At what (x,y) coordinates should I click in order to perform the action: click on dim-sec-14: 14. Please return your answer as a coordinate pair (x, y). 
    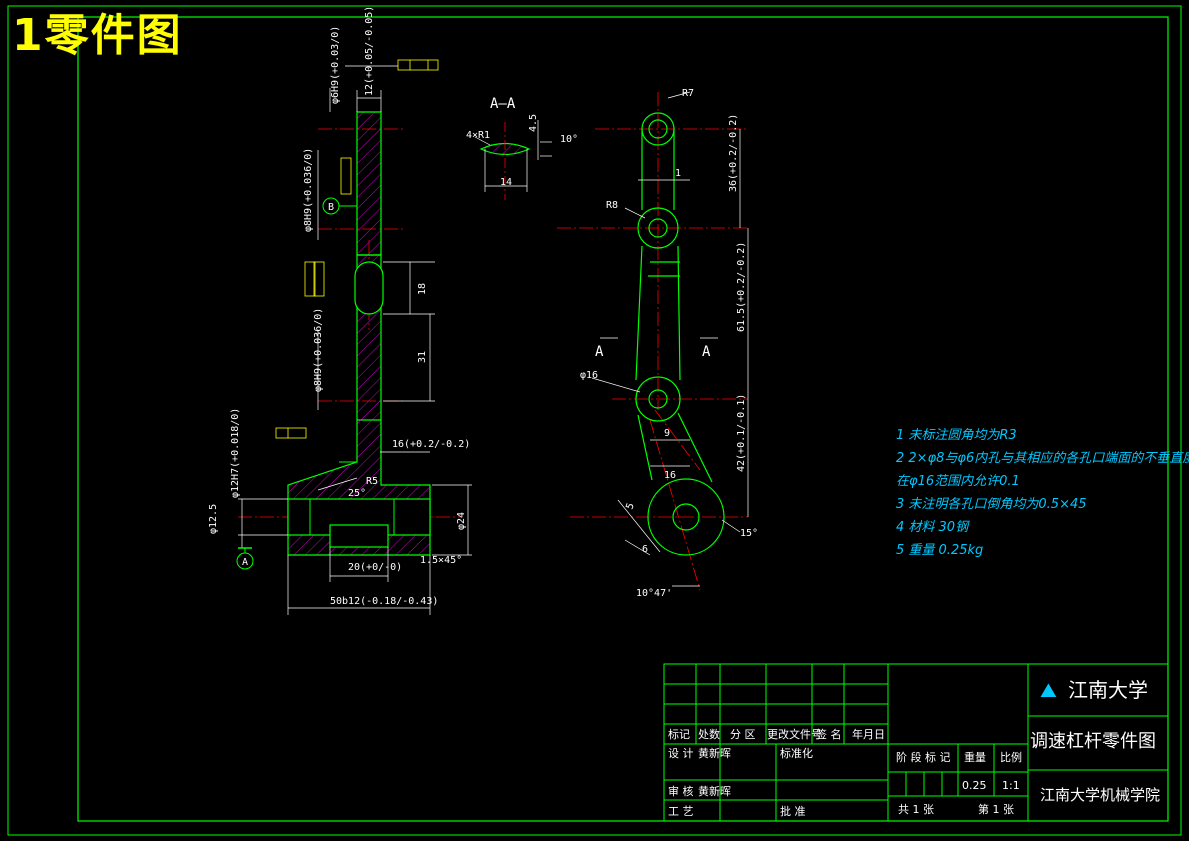
    Looking at the image, I should click on (506, 182).